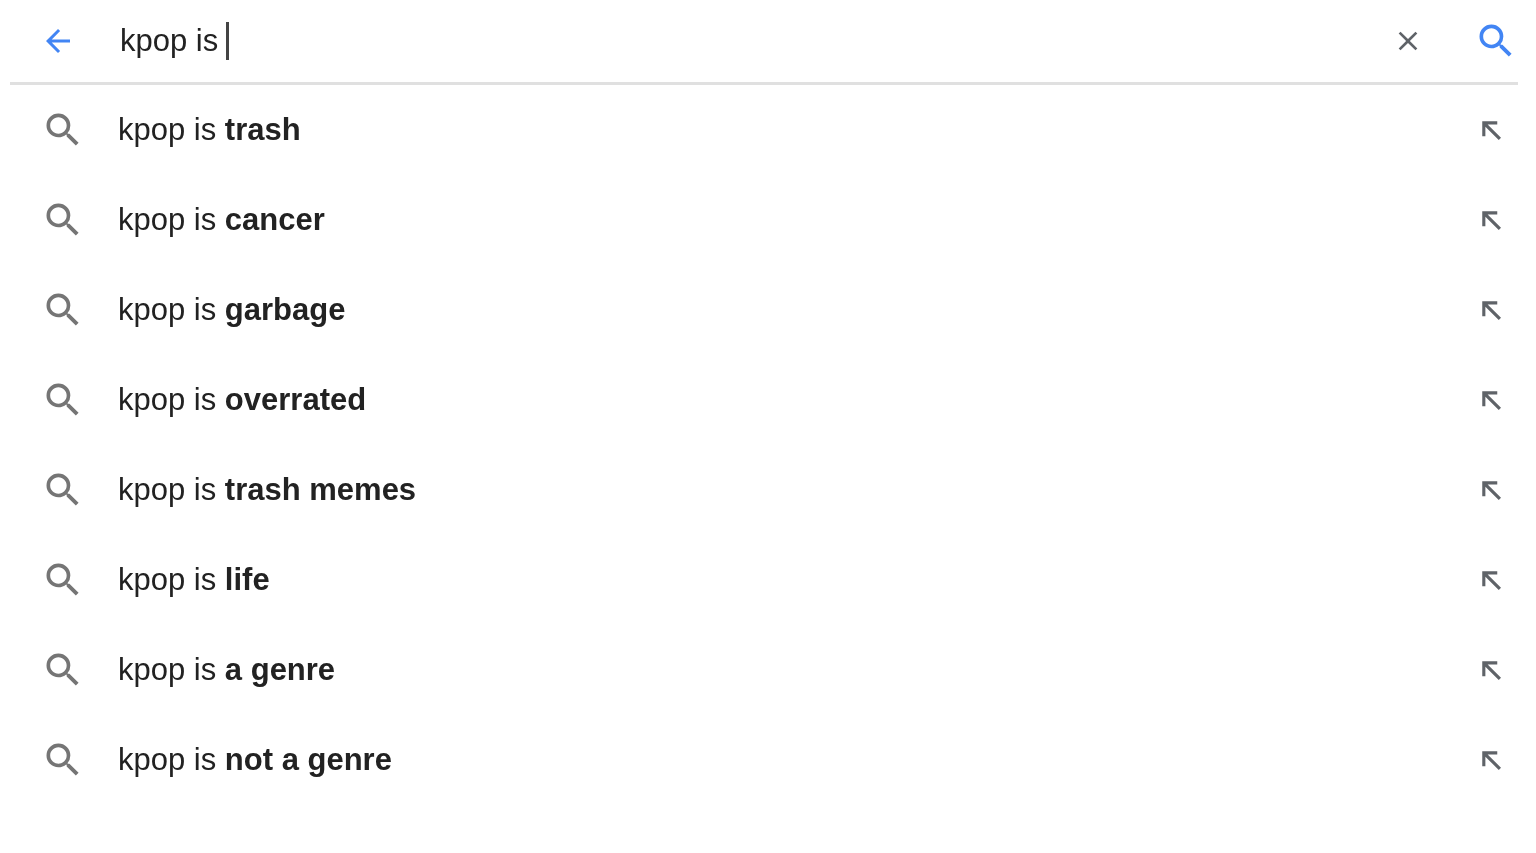  What do you see at coordinates (797, 760) in the screenshot?
I see `suggestion-item: kpop is not a genre` at bounding box center [797, 760].